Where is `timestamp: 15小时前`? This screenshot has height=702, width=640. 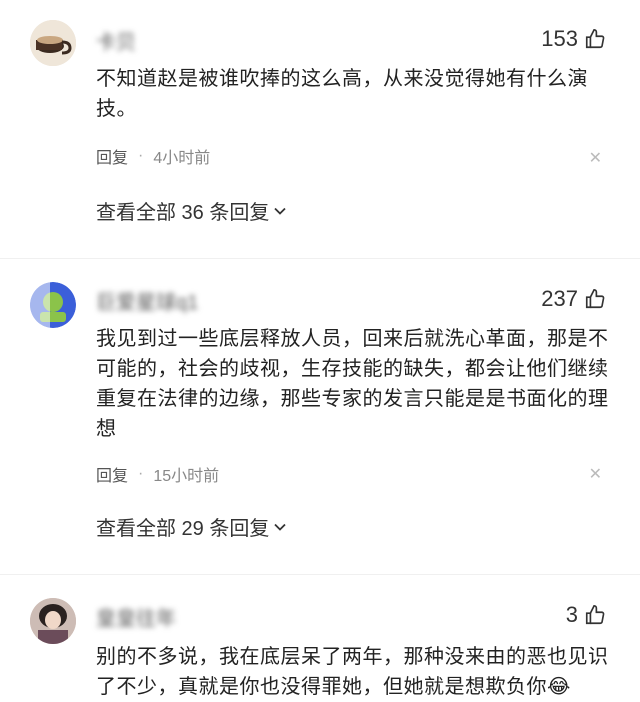
timestamp: 15小时前 is located at coordinates (186, 476).